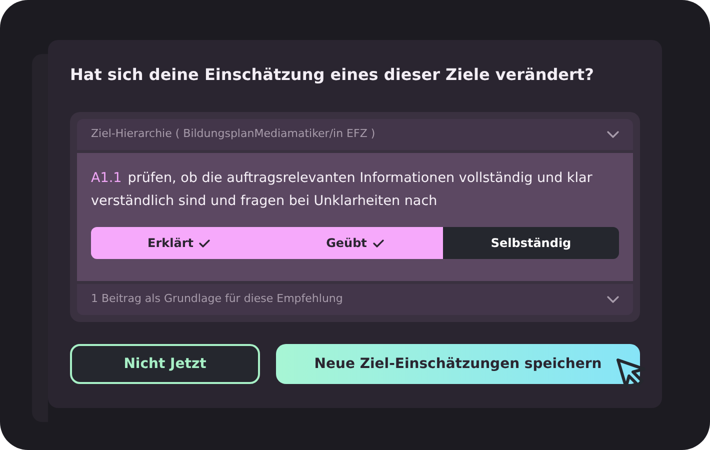  What do you see at coordinates (332, 75) in the screenshot?
I see `dialog-title: Hat sich deine Einschätzung eines dieser Ziele verändert?` at bounding box center [332, 75].